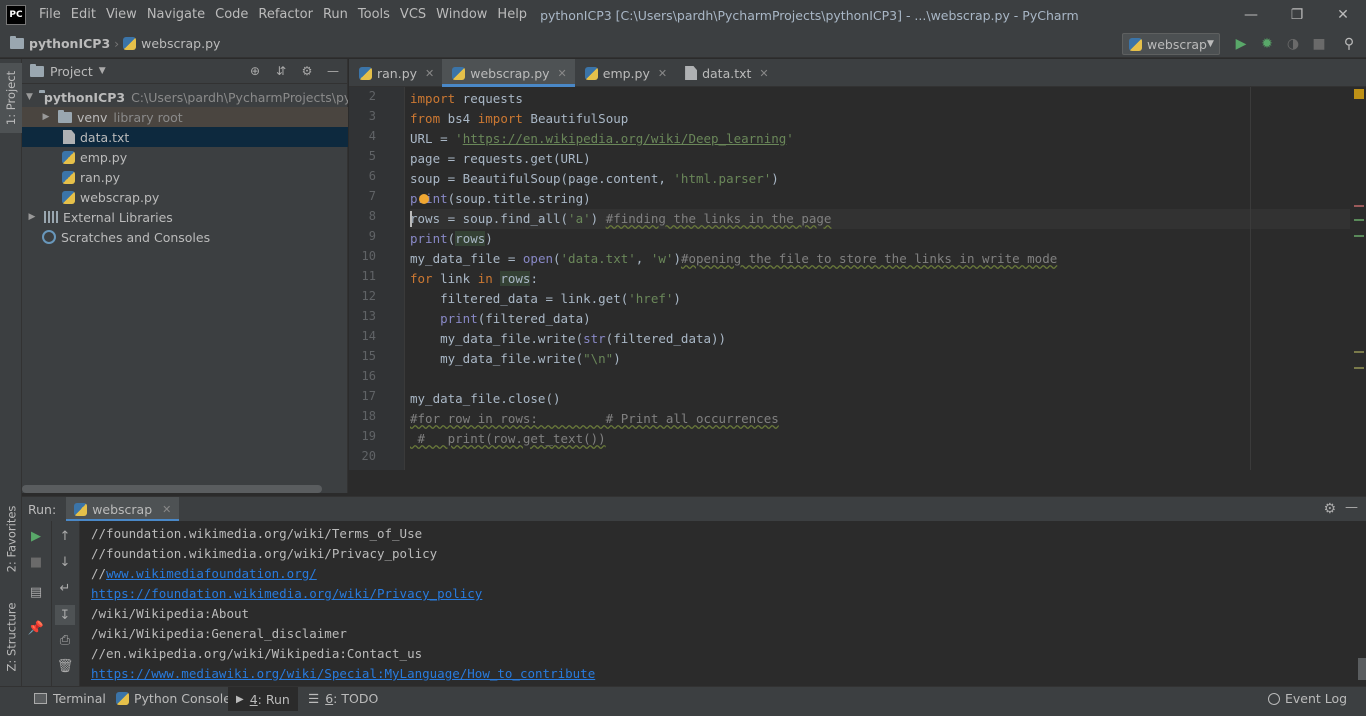 This screenshot has height=716, width=1366. I want to click on run-tab-webscrap: webscrap ✕, so click(123, 509).